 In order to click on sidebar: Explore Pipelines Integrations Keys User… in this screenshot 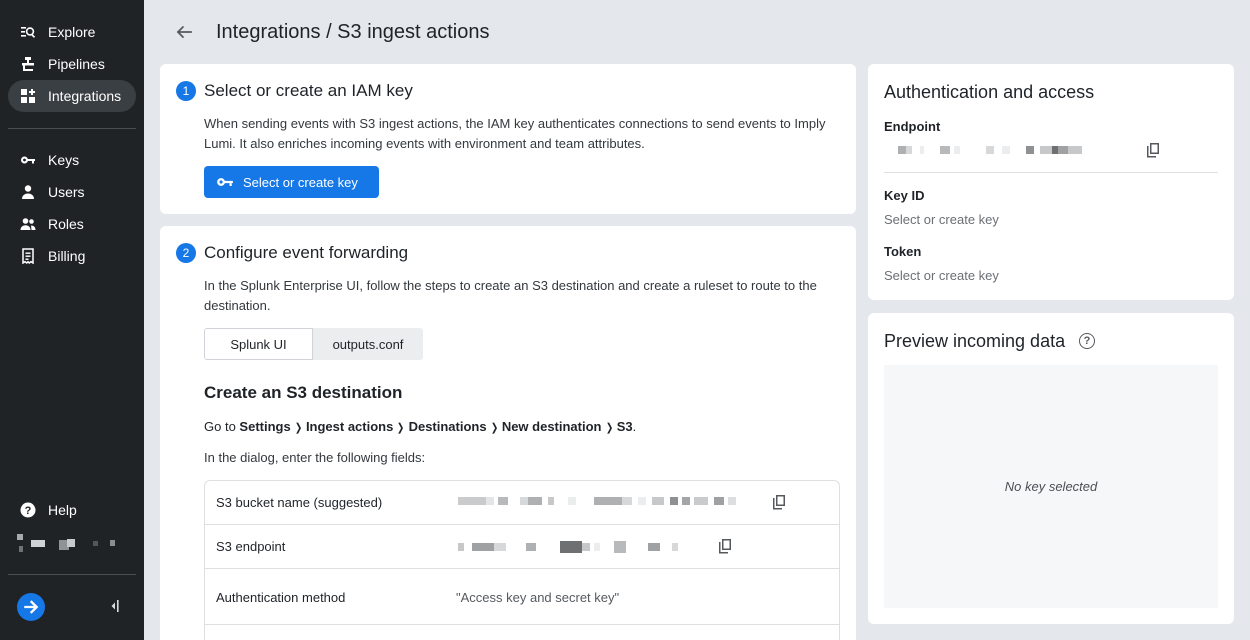, I will do `click(72, 320)`.